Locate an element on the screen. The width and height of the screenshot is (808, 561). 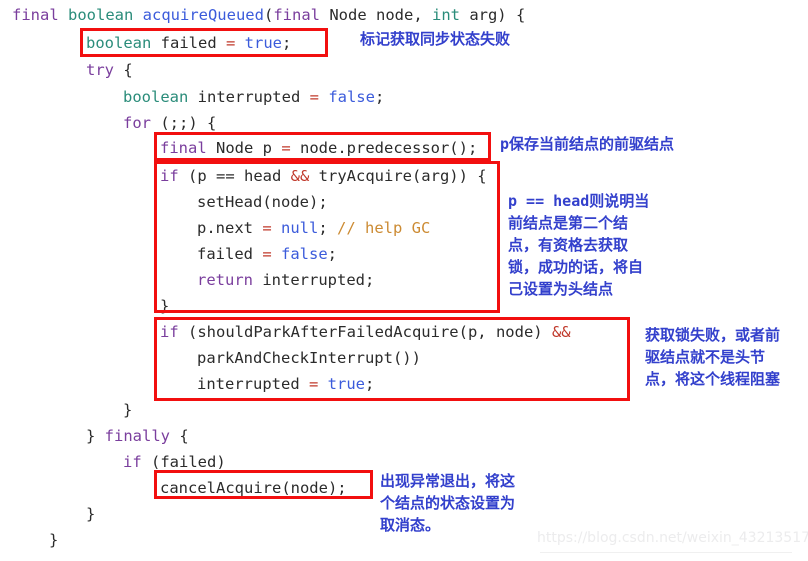
code-line: final Node p = node.predecessor(); is located at coordinates (318, 148).